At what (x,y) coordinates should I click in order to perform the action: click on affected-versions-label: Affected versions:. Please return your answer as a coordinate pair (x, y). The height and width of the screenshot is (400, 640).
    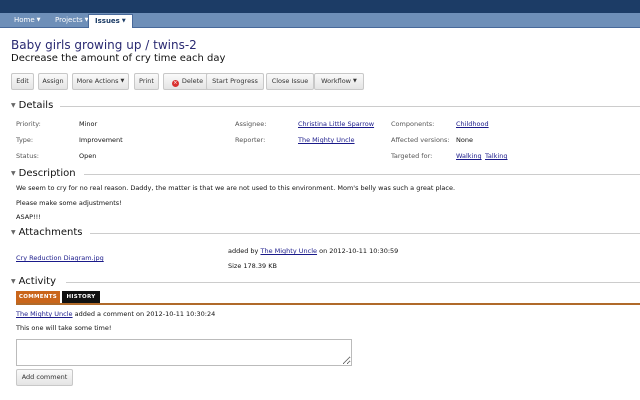
    Looking at the image, I should click on (420, 140).